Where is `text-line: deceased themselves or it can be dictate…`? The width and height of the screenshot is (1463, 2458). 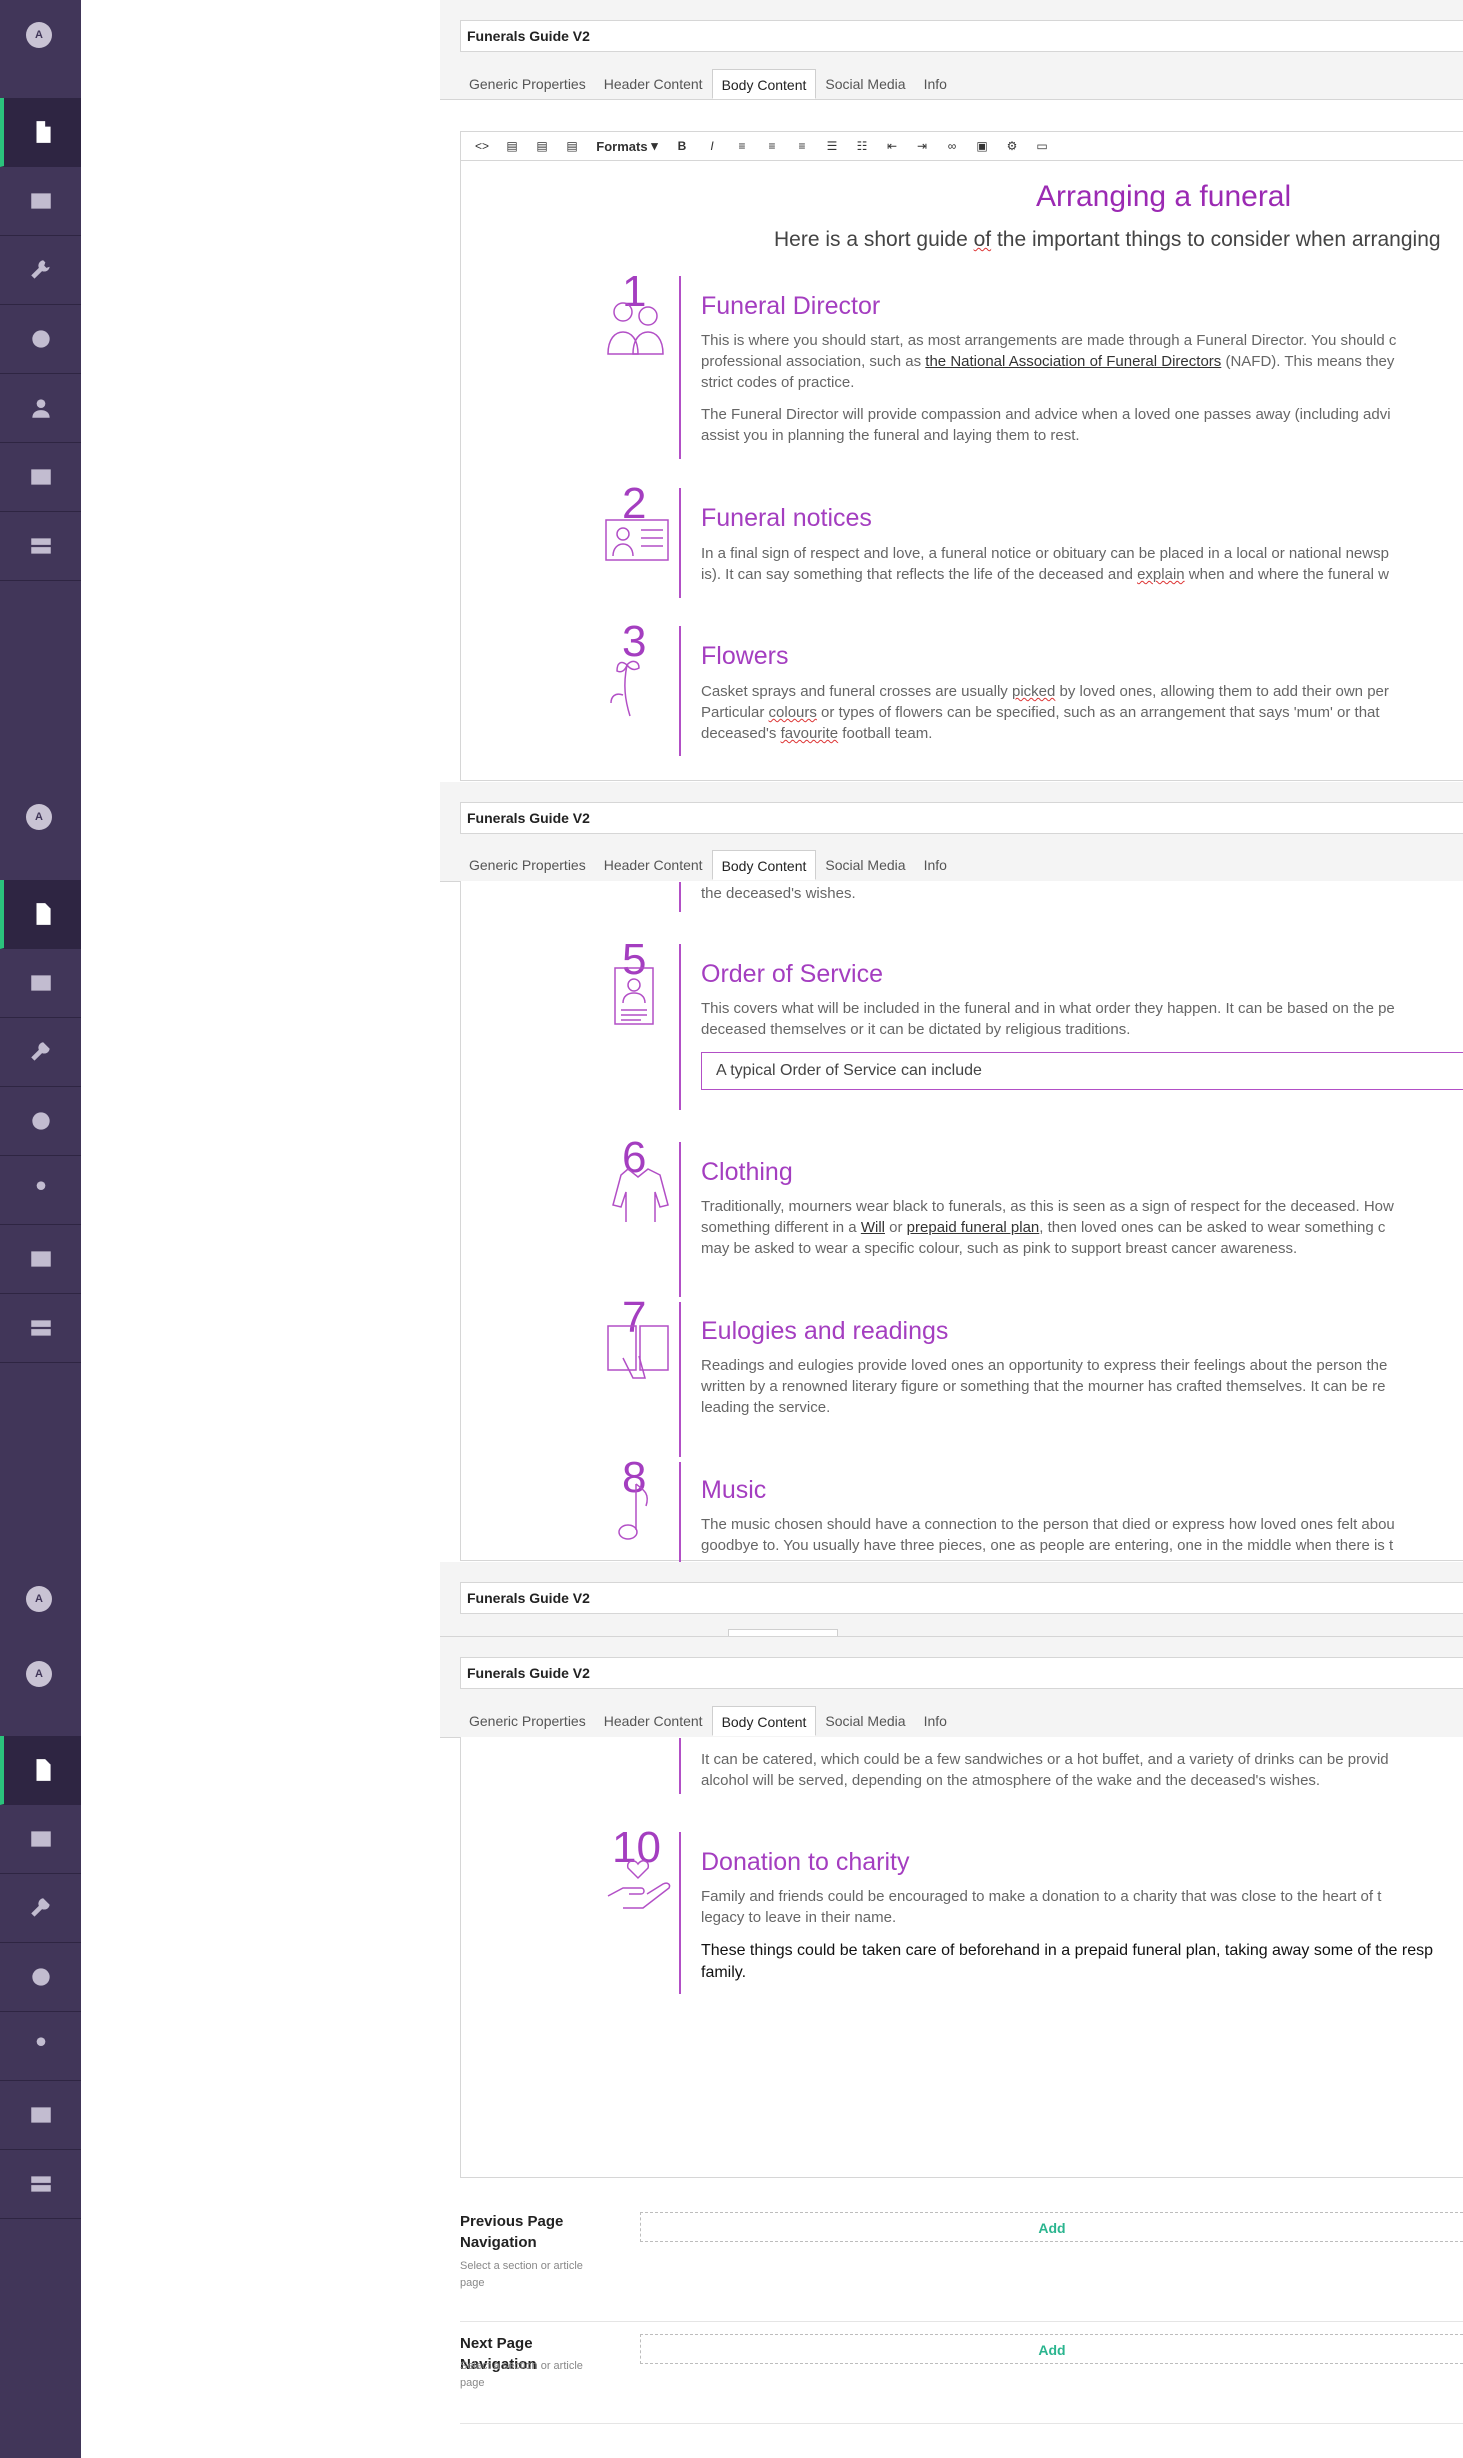
text-line: deceased themselves or it can be dictate… is located at coordinates (916, 1029).